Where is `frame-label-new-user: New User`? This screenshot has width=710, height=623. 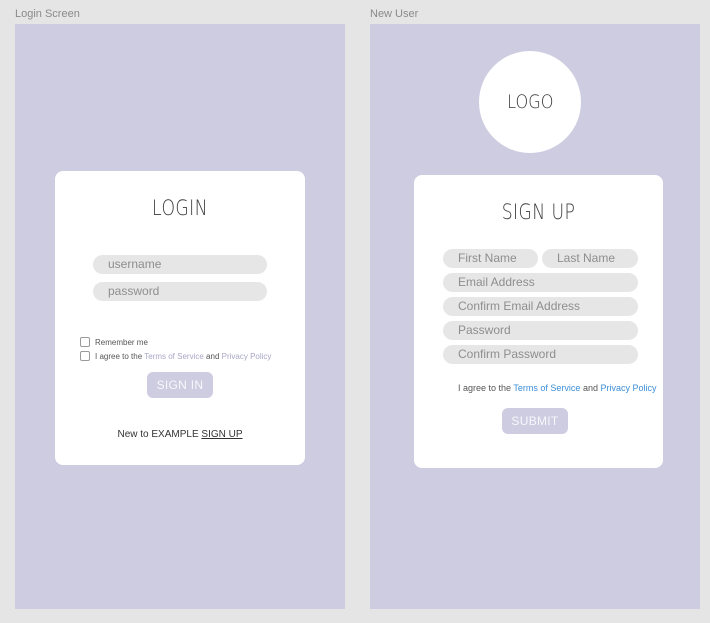
frame-label-new-user: New User is located at coordinates (394, 14).